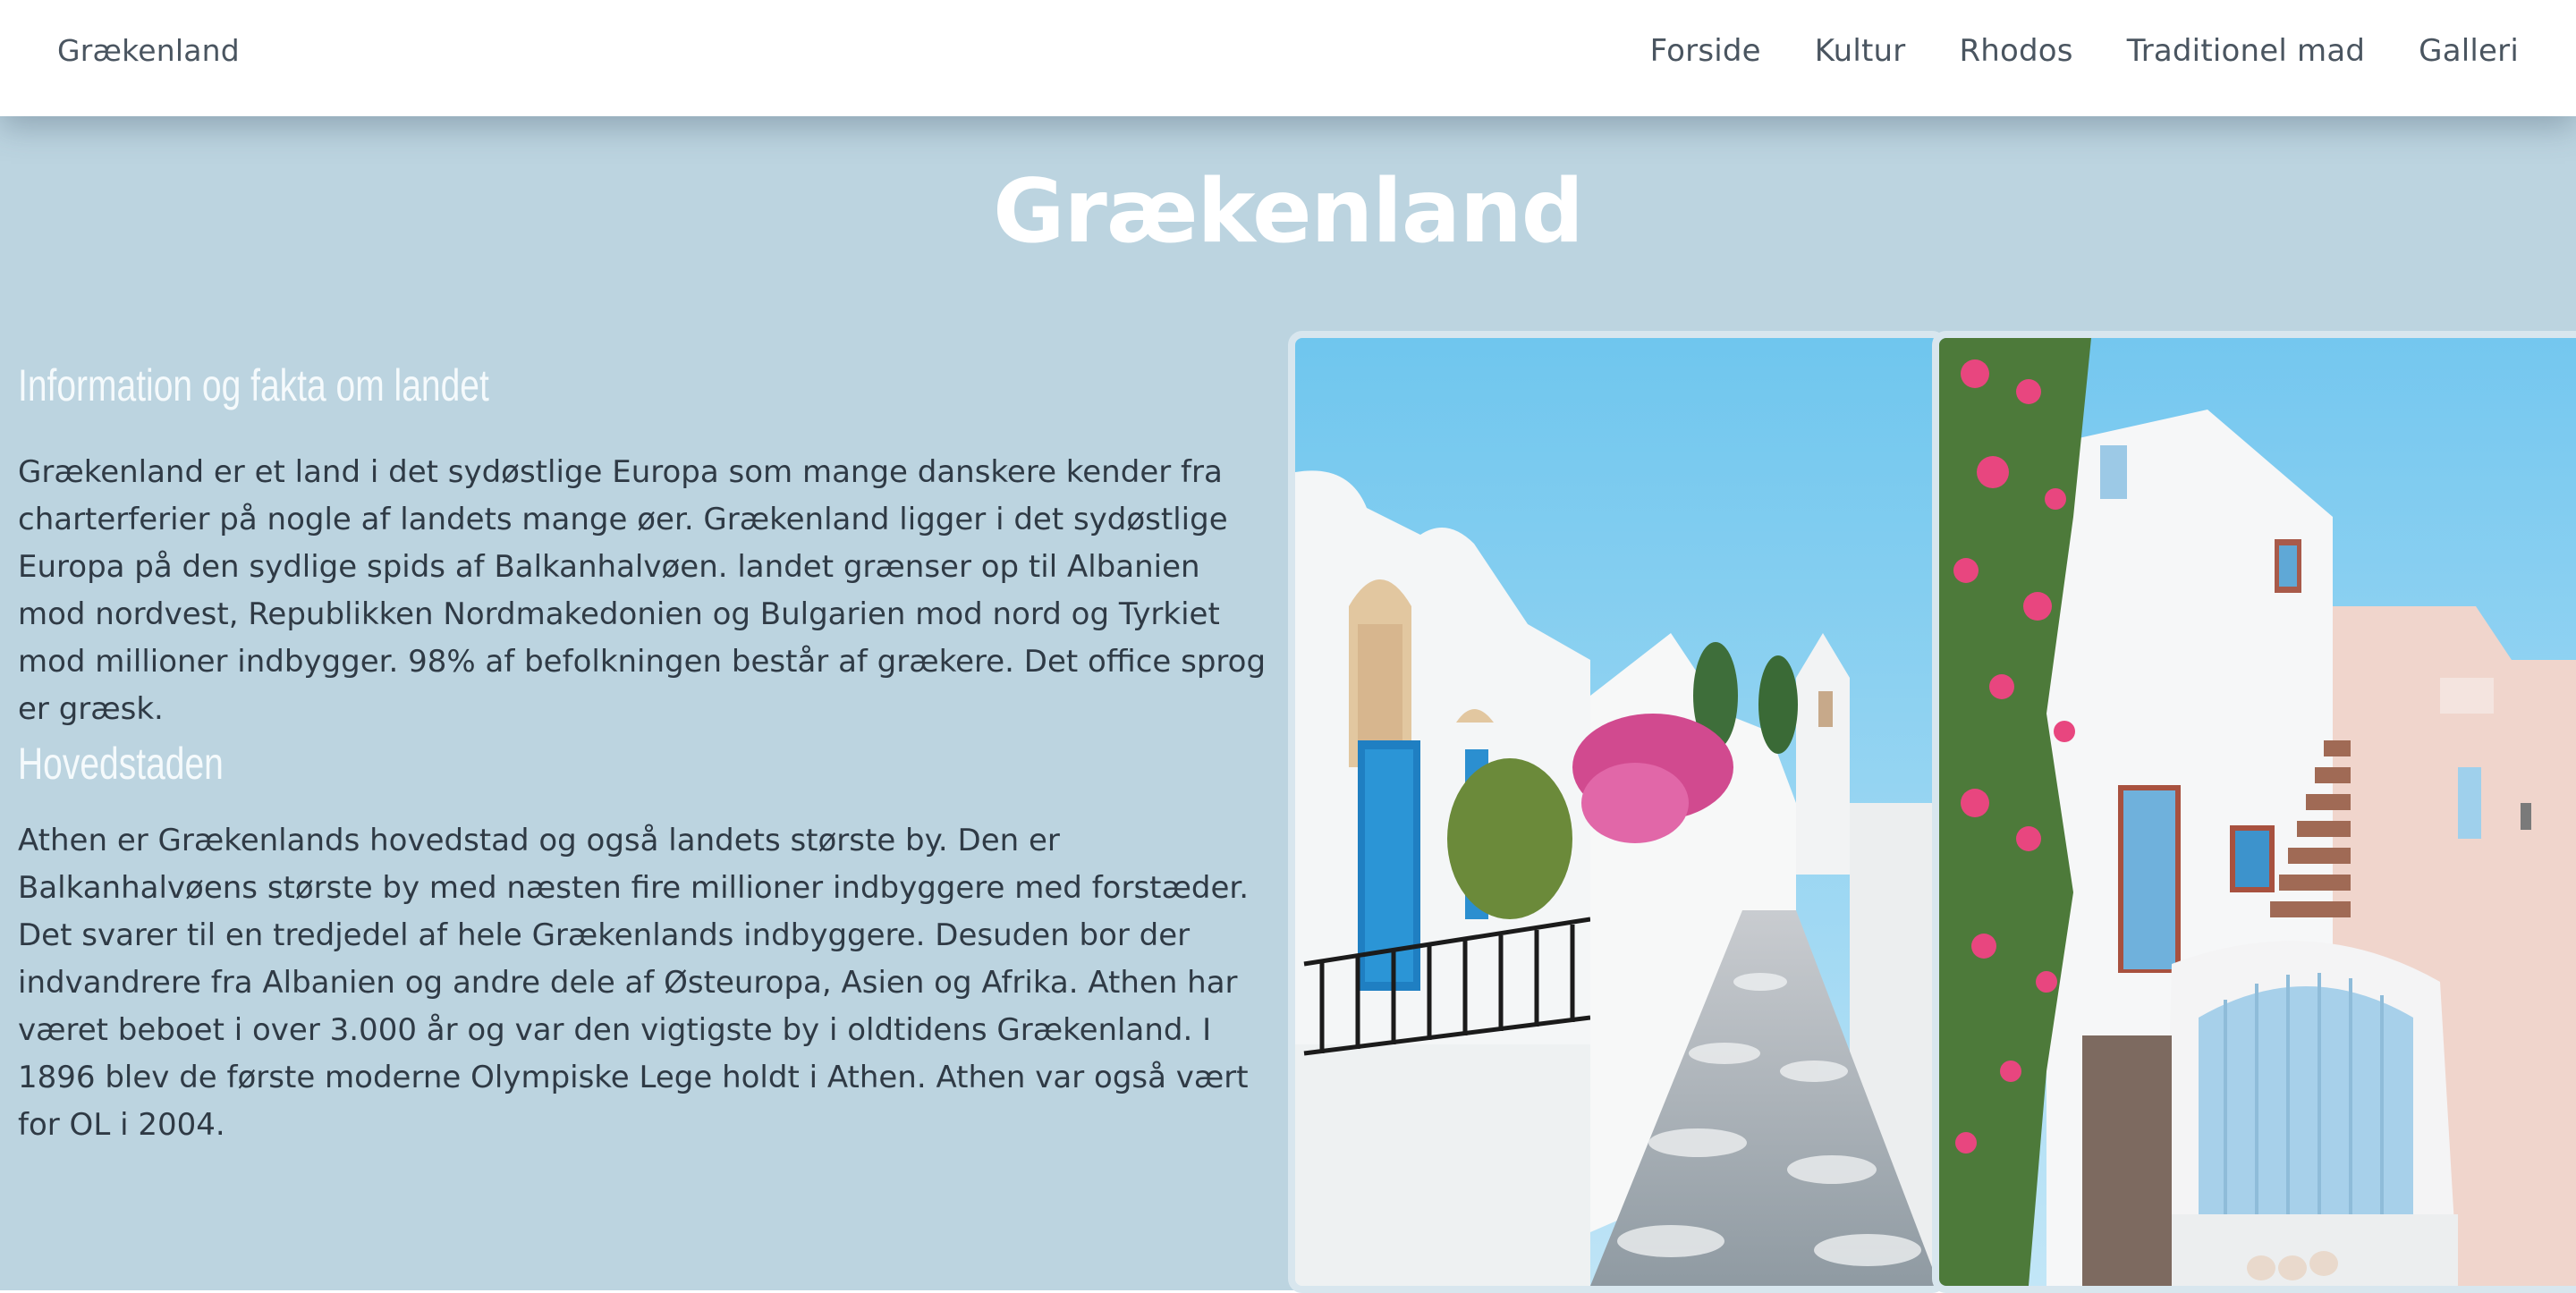 The image size is (2576, 1293). What do you see at coordinates (2246, 51) in the screenshot?
I see `nav-link-traditionel-mad: Traditionel mad` at bounding box center [2246, 51].